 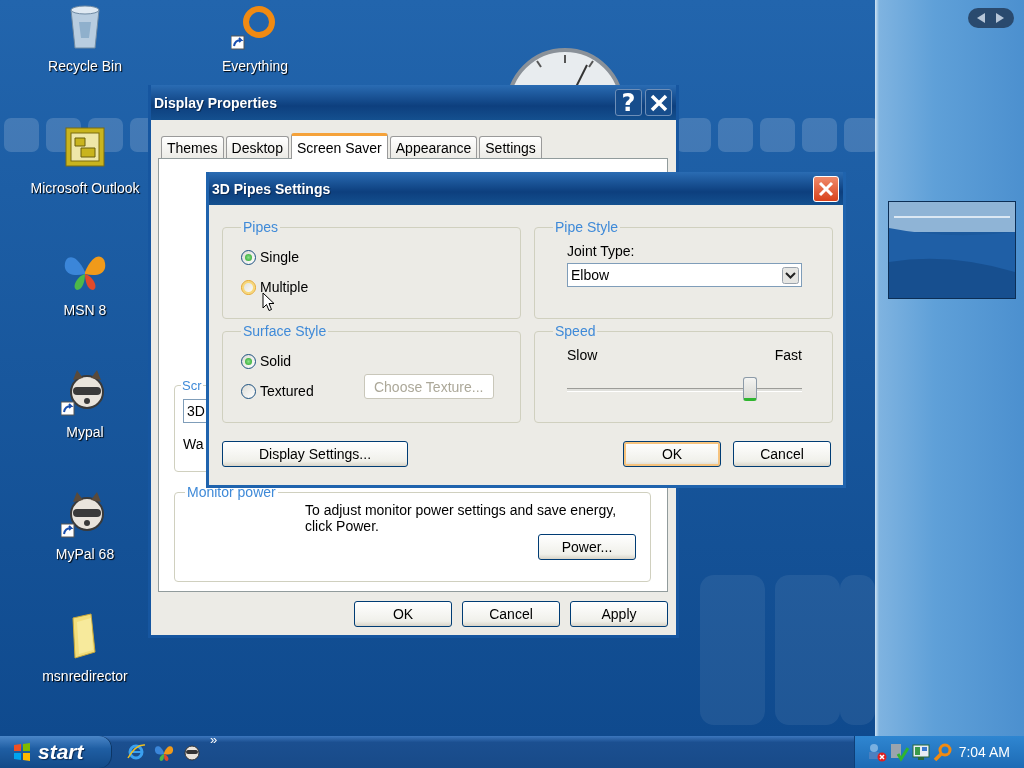 I want to click on tab: Themes, so click(x=192, y=147).